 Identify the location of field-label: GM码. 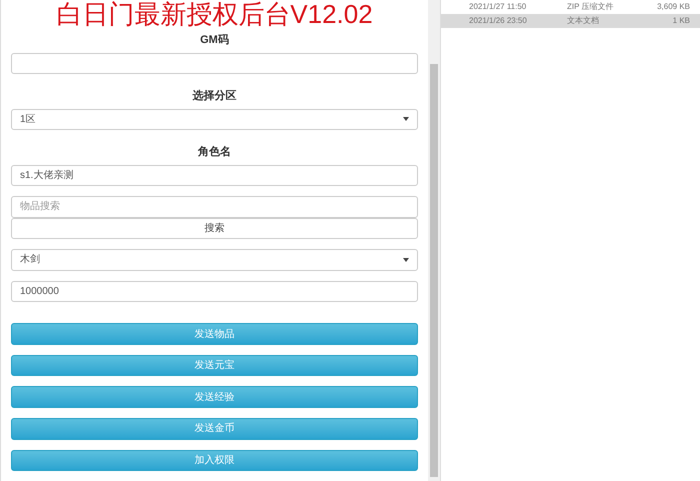
(214, 40).